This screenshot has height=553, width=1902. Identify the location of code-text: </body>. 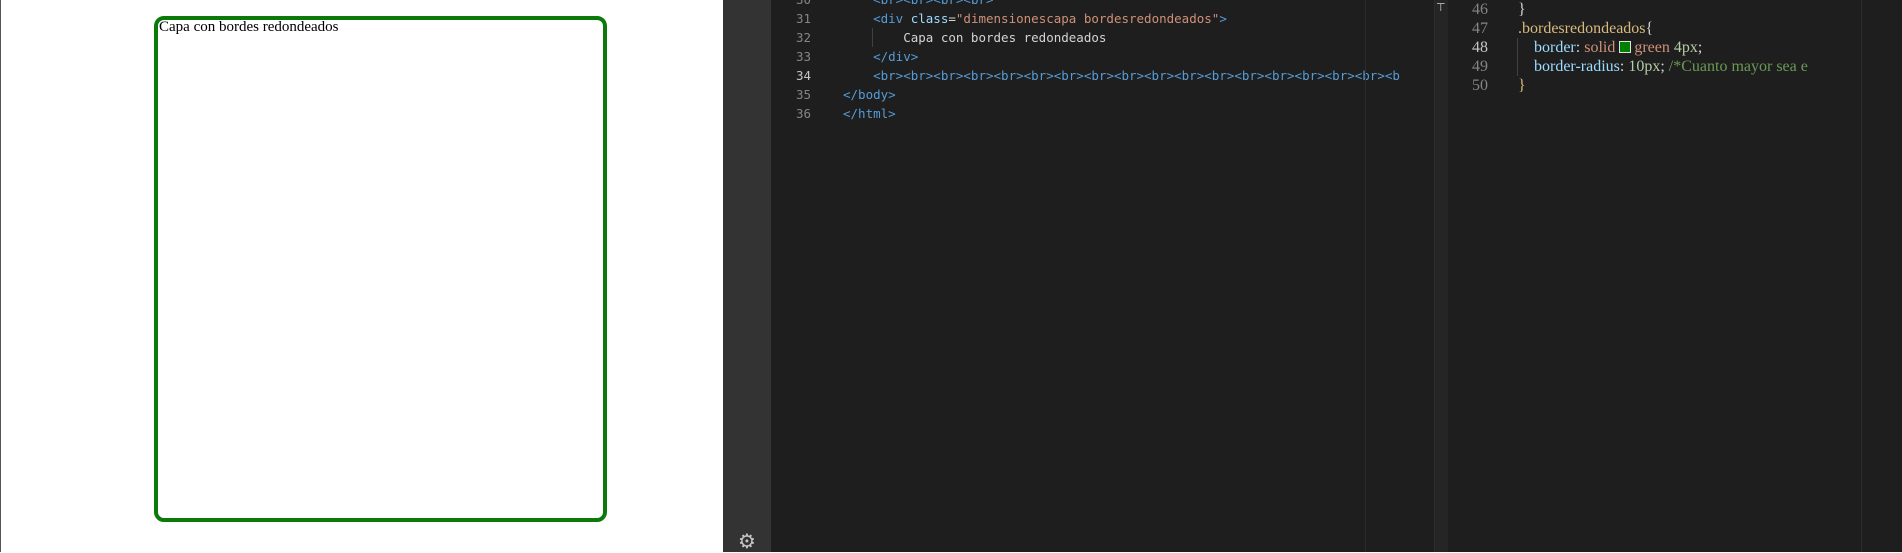
(869, 94).